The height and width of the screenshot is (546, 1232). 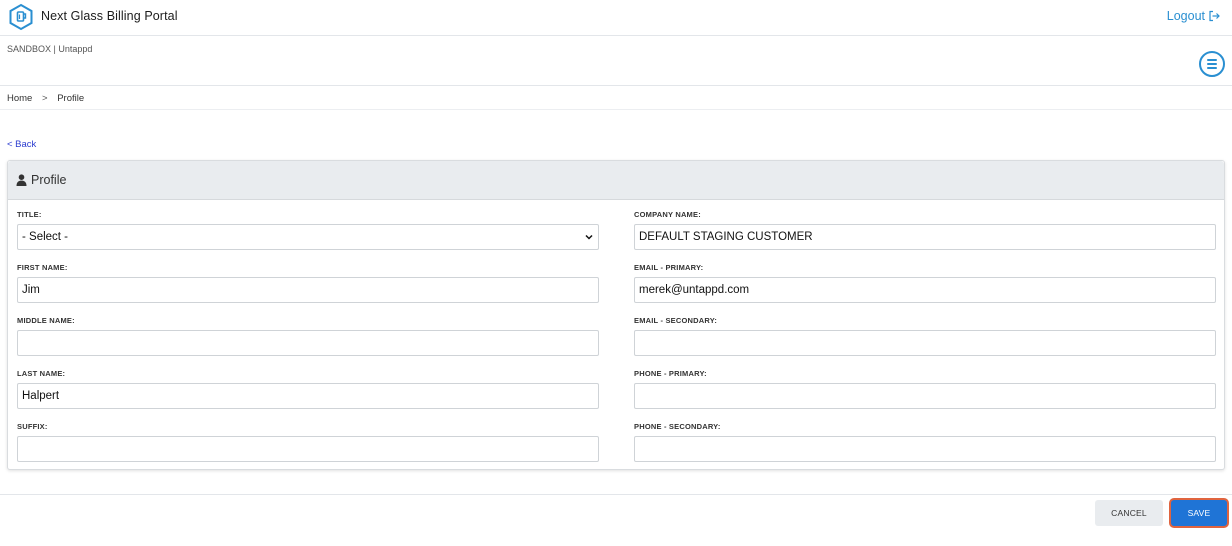 I want to click on menu-button, so click(x=1212, y=64).